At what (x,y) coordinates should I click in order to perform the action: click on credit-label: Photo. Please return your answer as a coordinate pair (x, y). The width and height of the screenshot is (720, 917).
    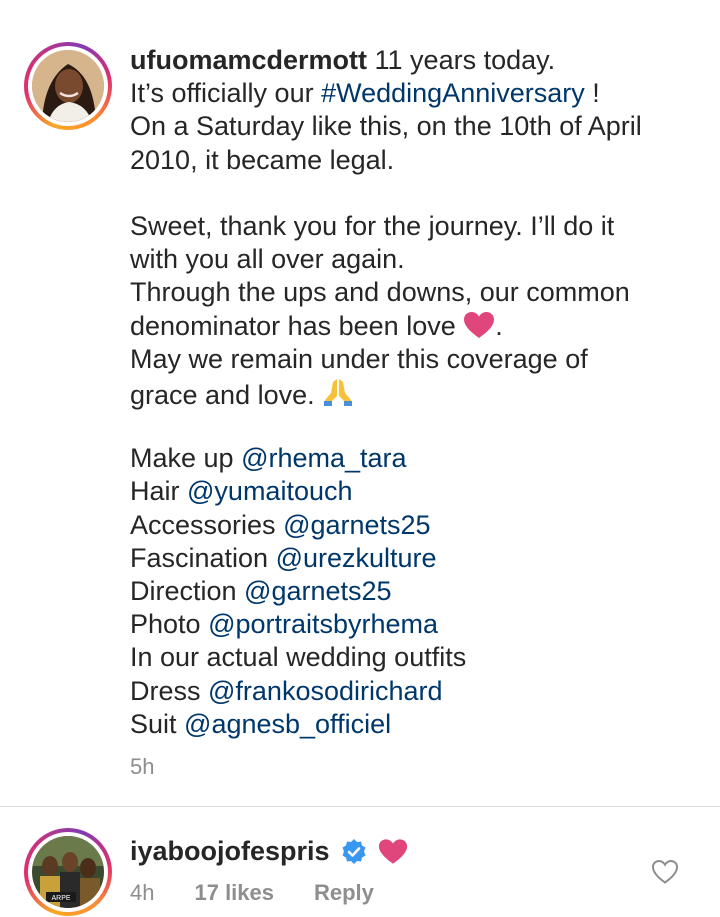
    Looking at the image, I should click on (169, 624).